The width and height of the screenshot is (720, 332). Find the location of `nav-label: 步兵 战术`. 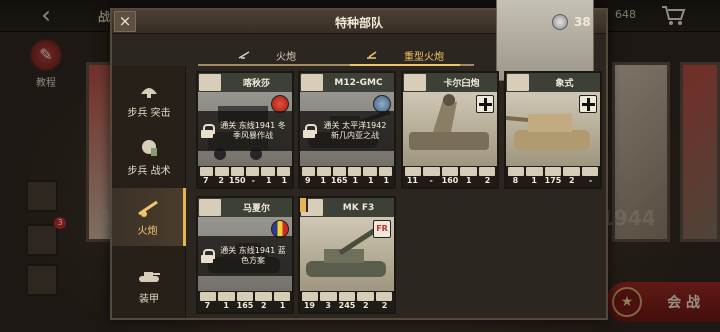

nav-label: 步兵 战术 is located at coordinates (149, 171).